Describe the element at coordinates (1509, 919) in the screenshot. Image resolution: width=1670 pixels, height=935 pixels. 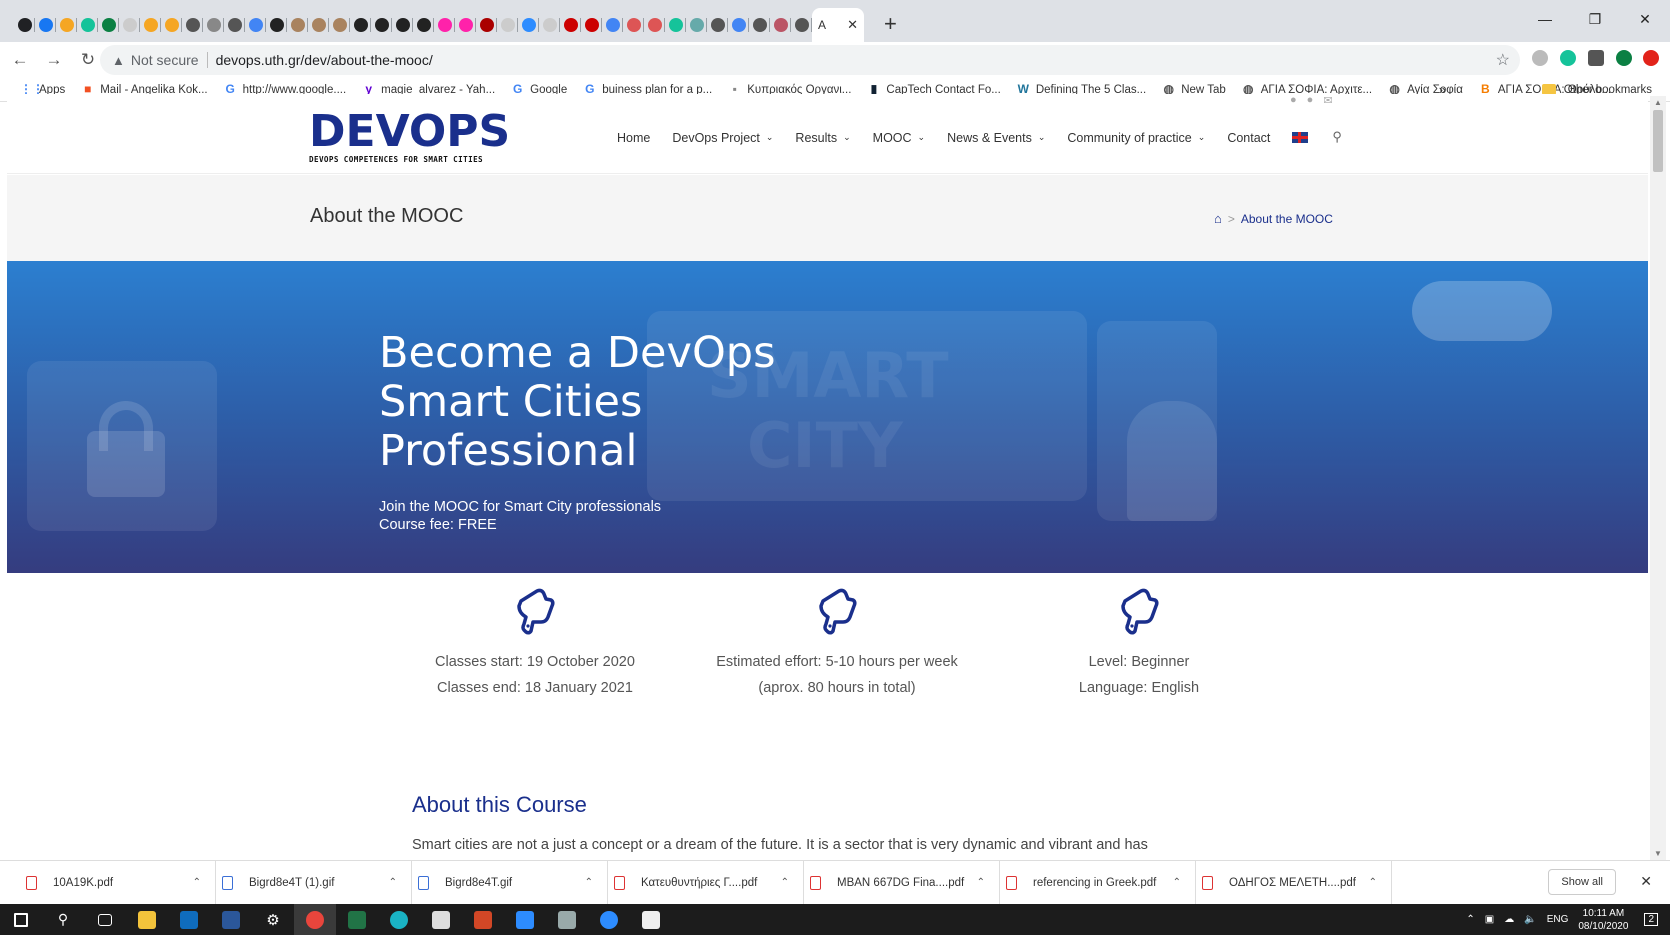
I see `onedrive-icon: ☁` at that location.